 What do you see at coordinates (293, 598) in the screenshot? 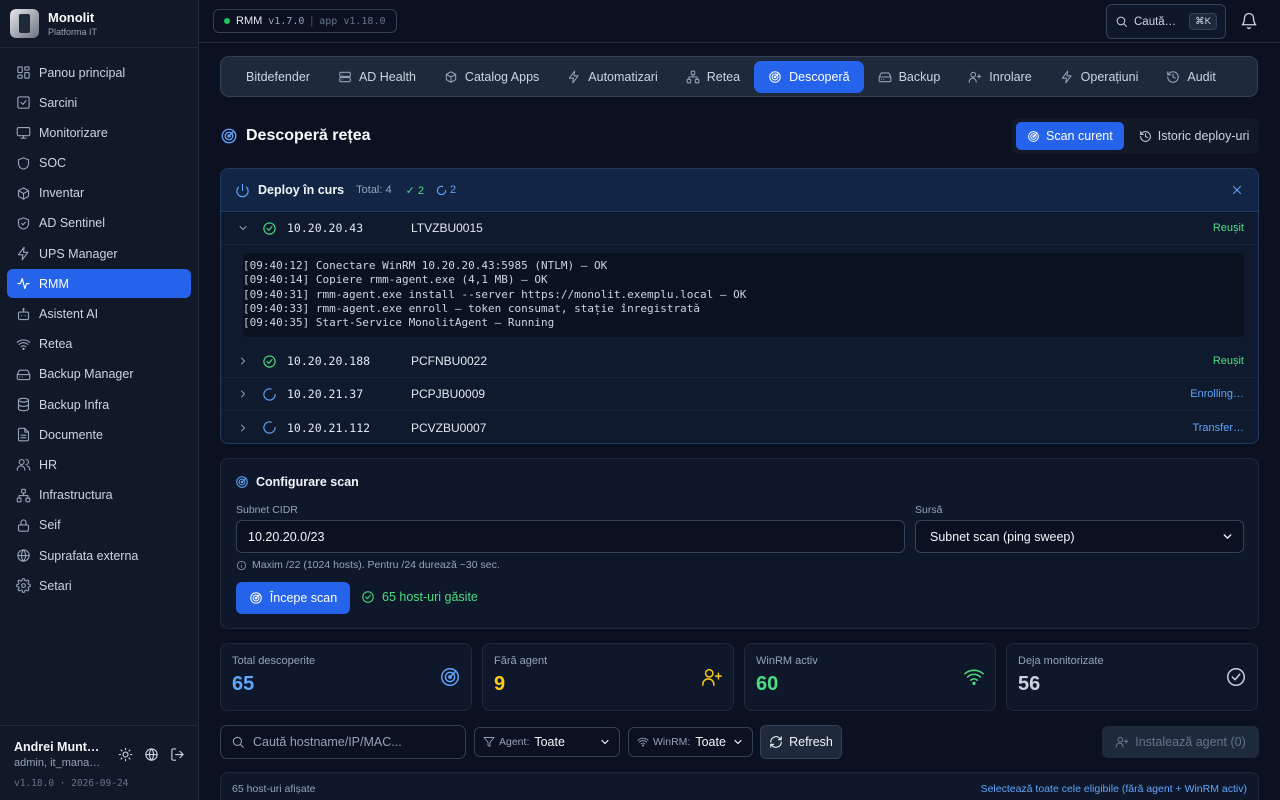
I see `start-scan-button: Începe scan` at bounding box center [293, 598].